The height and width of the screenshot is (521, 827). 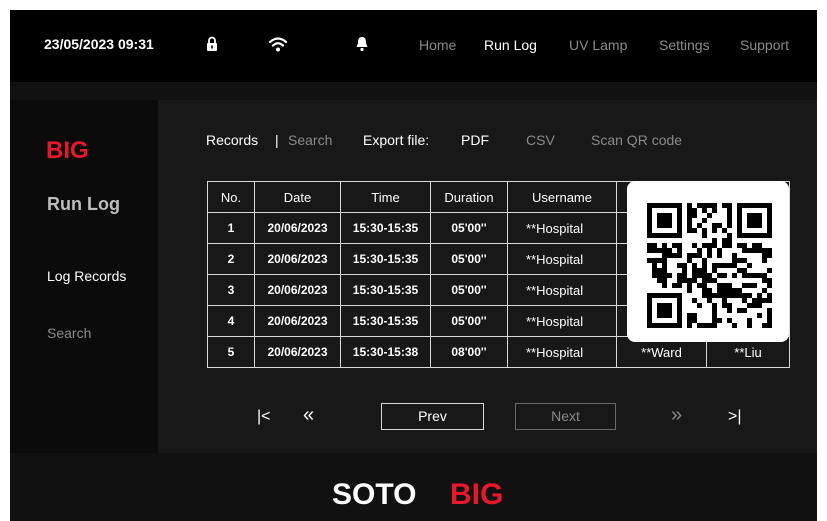 What do you see at coordinates (264, 417) in the screenshot?
I see `first-page-button: |<` at bounding box center [264, 417].